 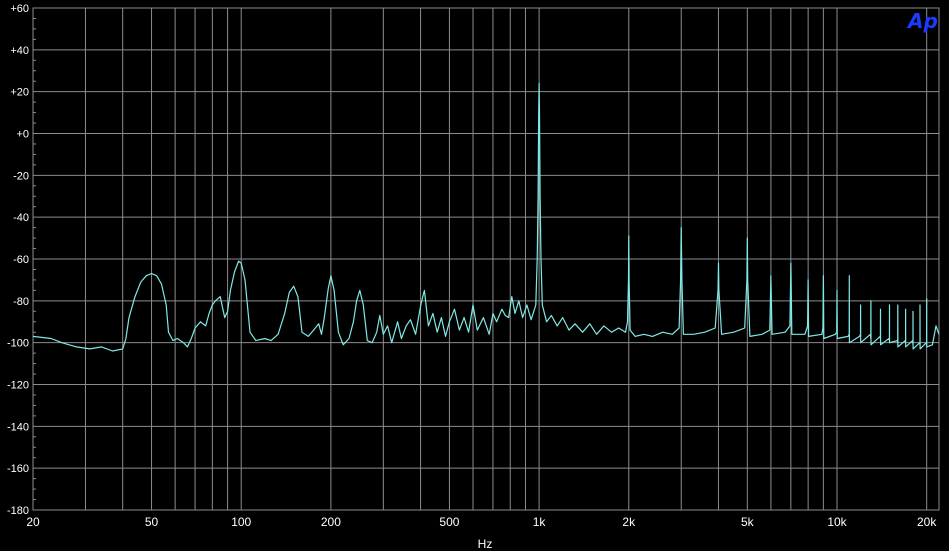 What do you see at coordinates (19, 51) in the screenshot?
I see `y-tick-label: +40` at bounding box center [19, 51].